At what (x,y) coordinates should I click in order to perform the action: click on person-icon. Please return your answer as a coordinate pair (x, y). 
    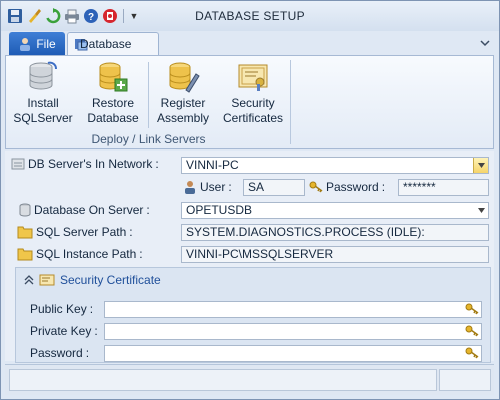
    Looking at the image, I should click on (25, 44).